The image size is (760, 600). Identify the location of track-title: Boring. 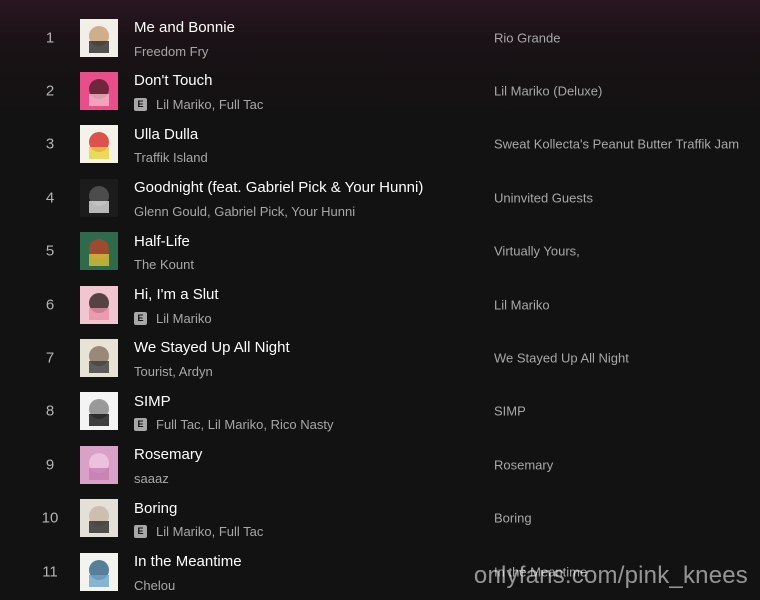
(155, 508).